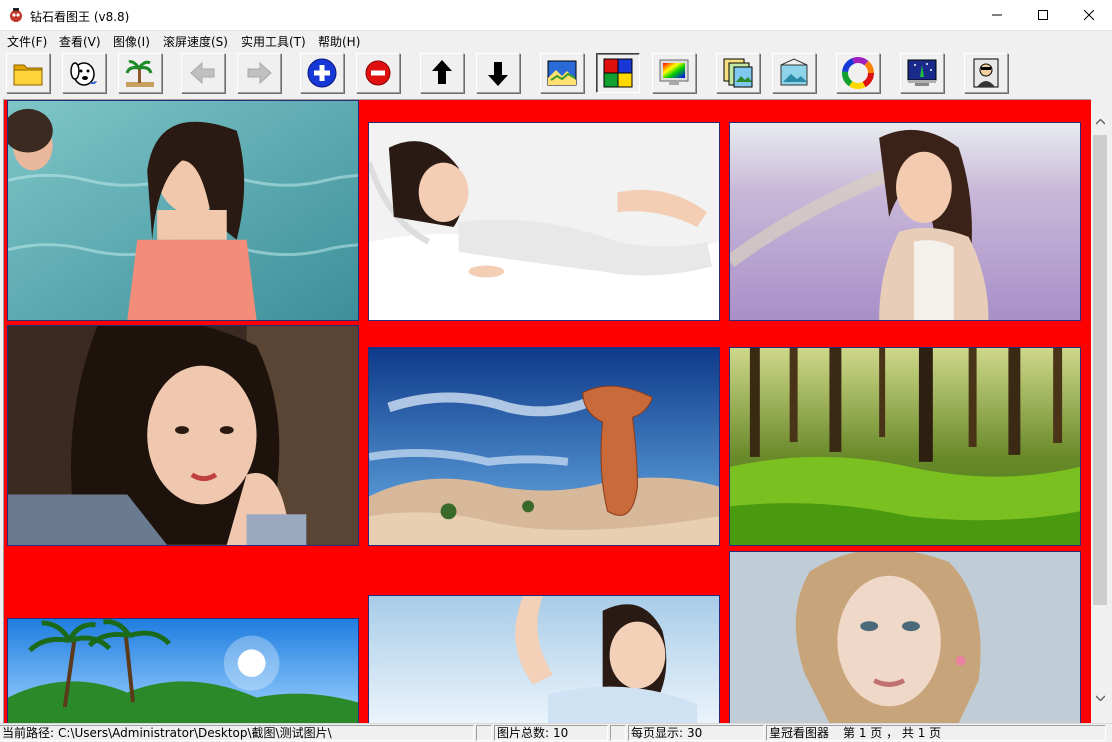 The height and width of the screenshot is (742, 1112). I want to click on scroll-down-button, so click(498, 73).